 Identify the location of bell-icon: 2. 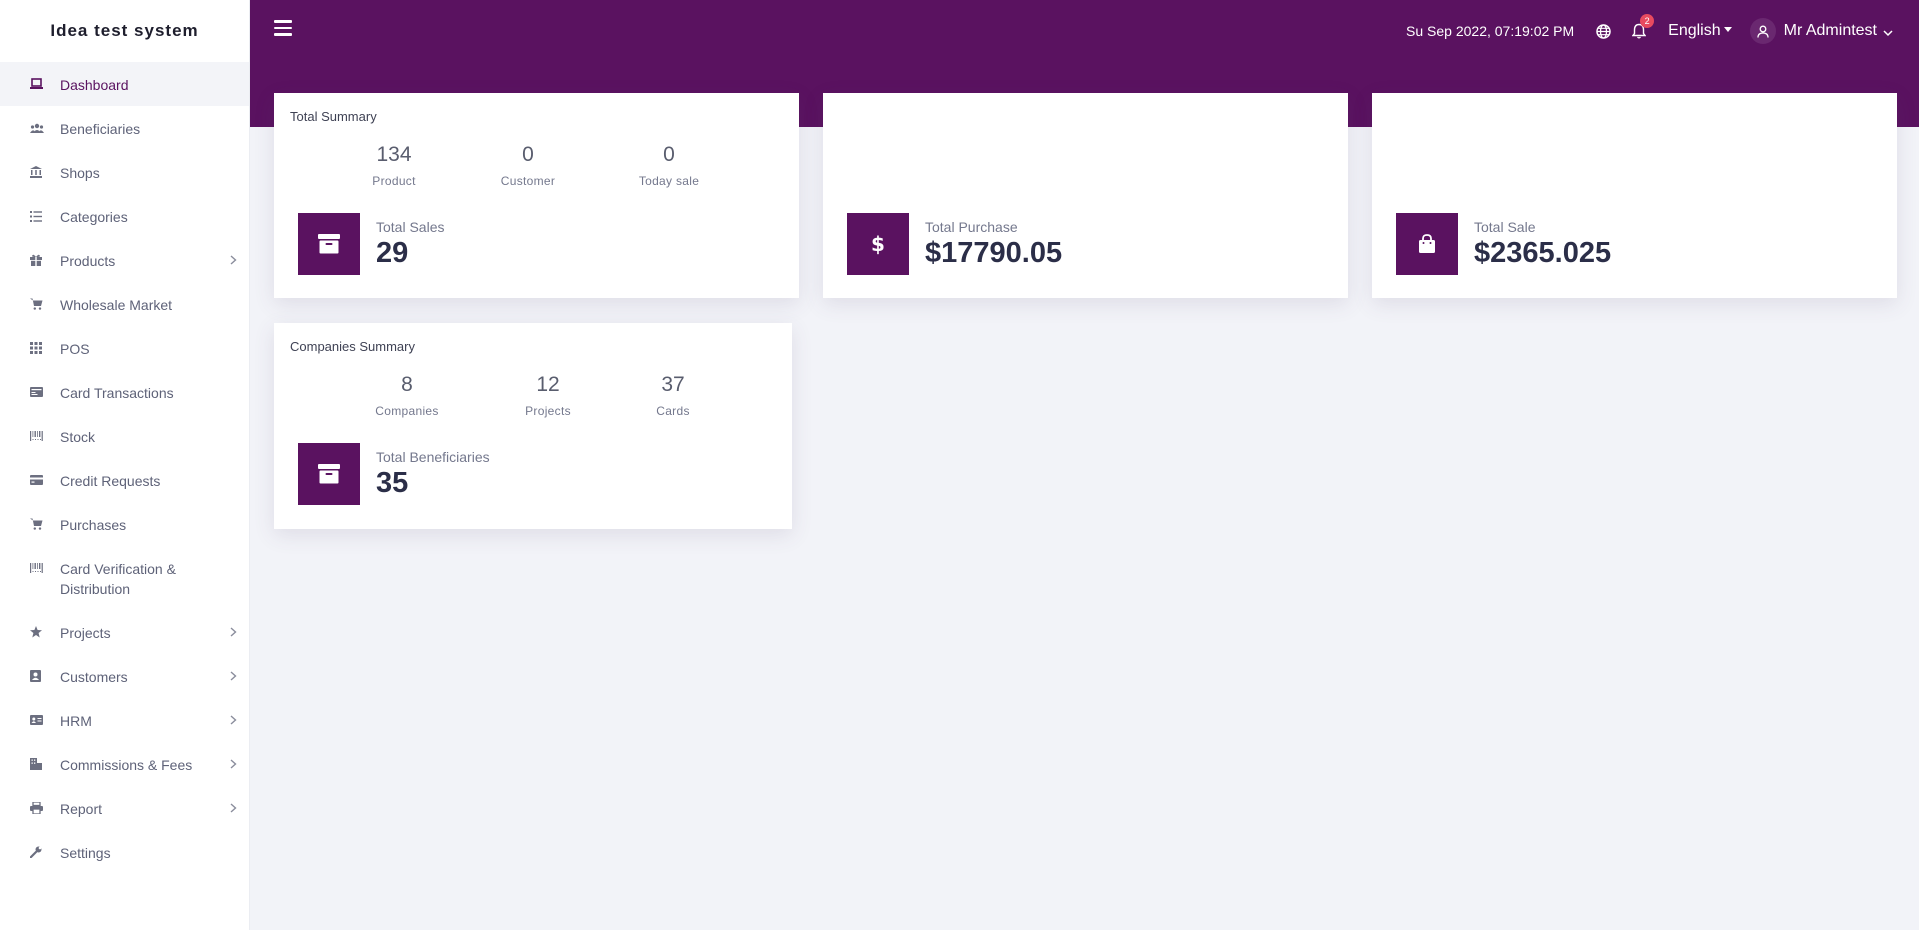
(1641, 28).